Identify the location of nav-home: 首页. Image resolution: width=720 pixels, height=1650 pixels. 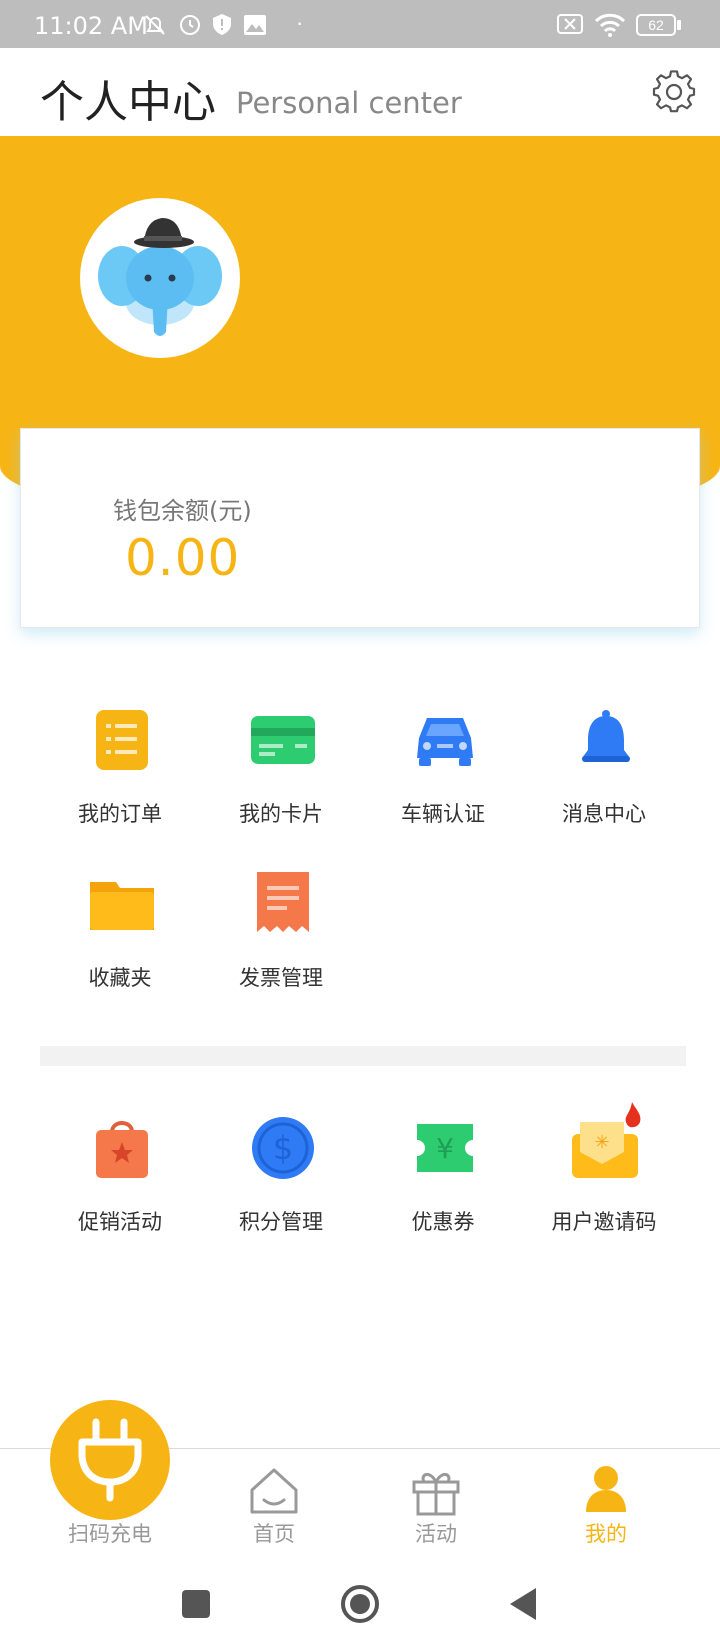
(274, 1505).